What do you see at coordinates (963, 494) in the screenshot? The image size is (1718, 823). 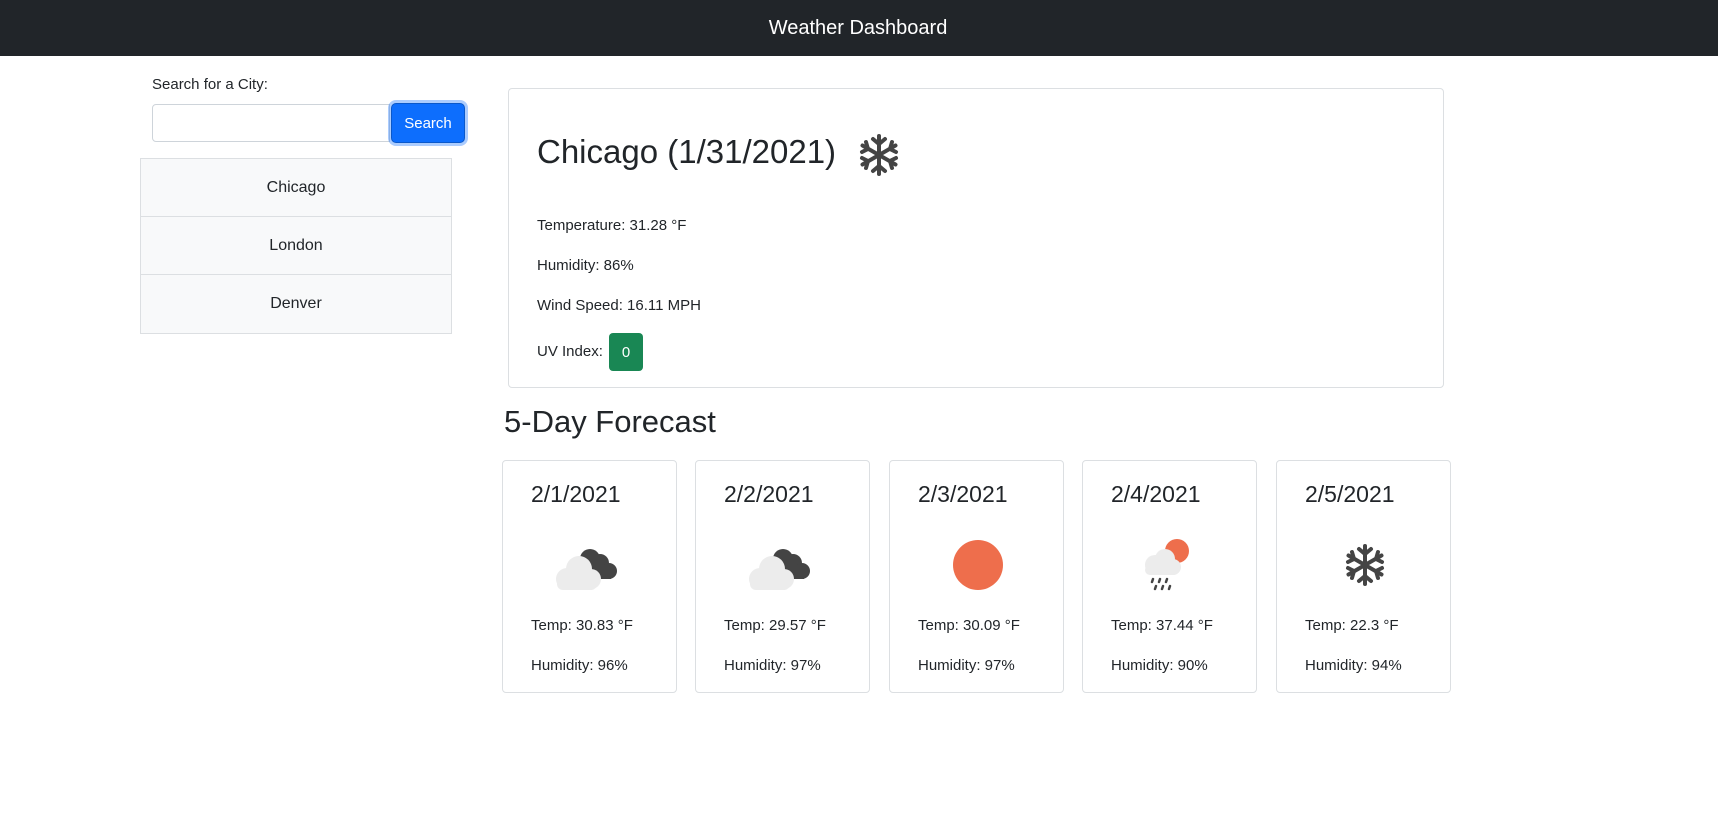 I see `forecast-date: 2/3/2021` at bounding box center [963, 494].